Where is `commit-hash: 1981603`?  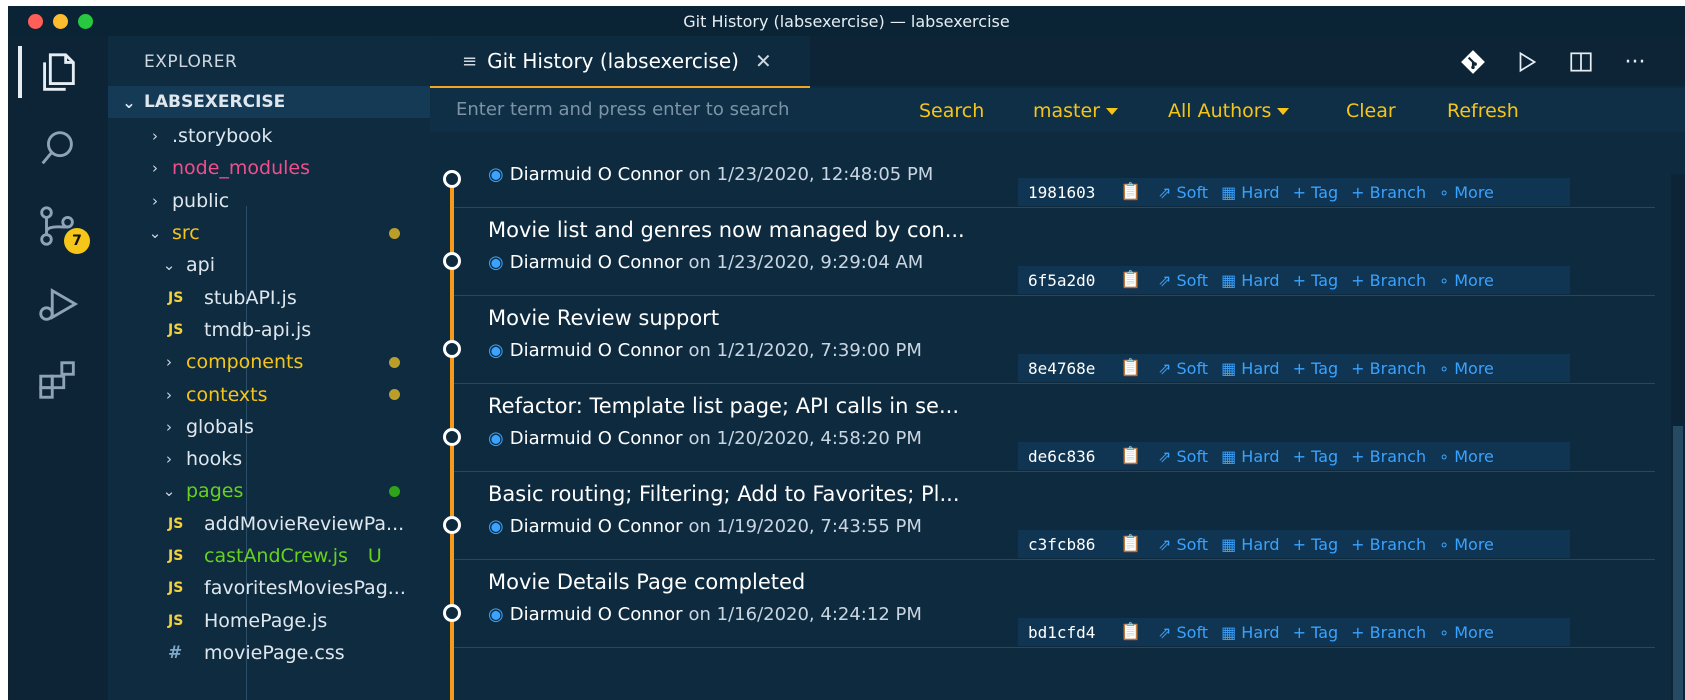
commit-hash: 1981603 is located at coordinates (1074, 192).